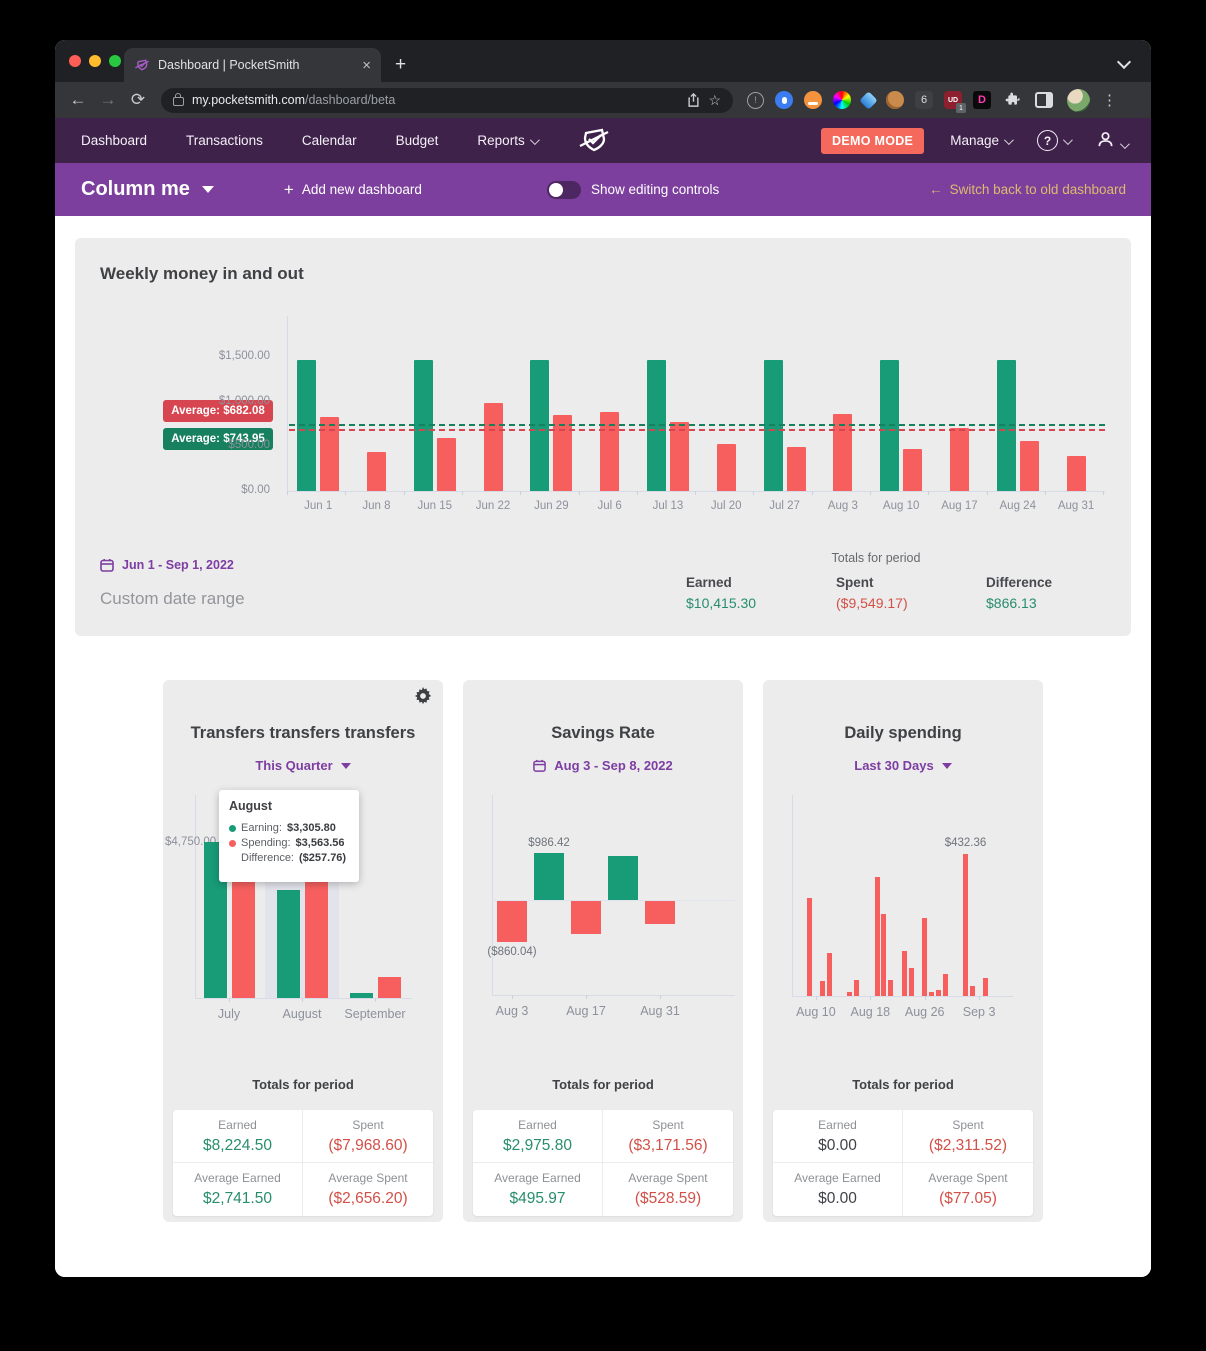 This screenshot has width=1206, height=1351. I want to click on widget-title: Daily spending, so click(903, 733).